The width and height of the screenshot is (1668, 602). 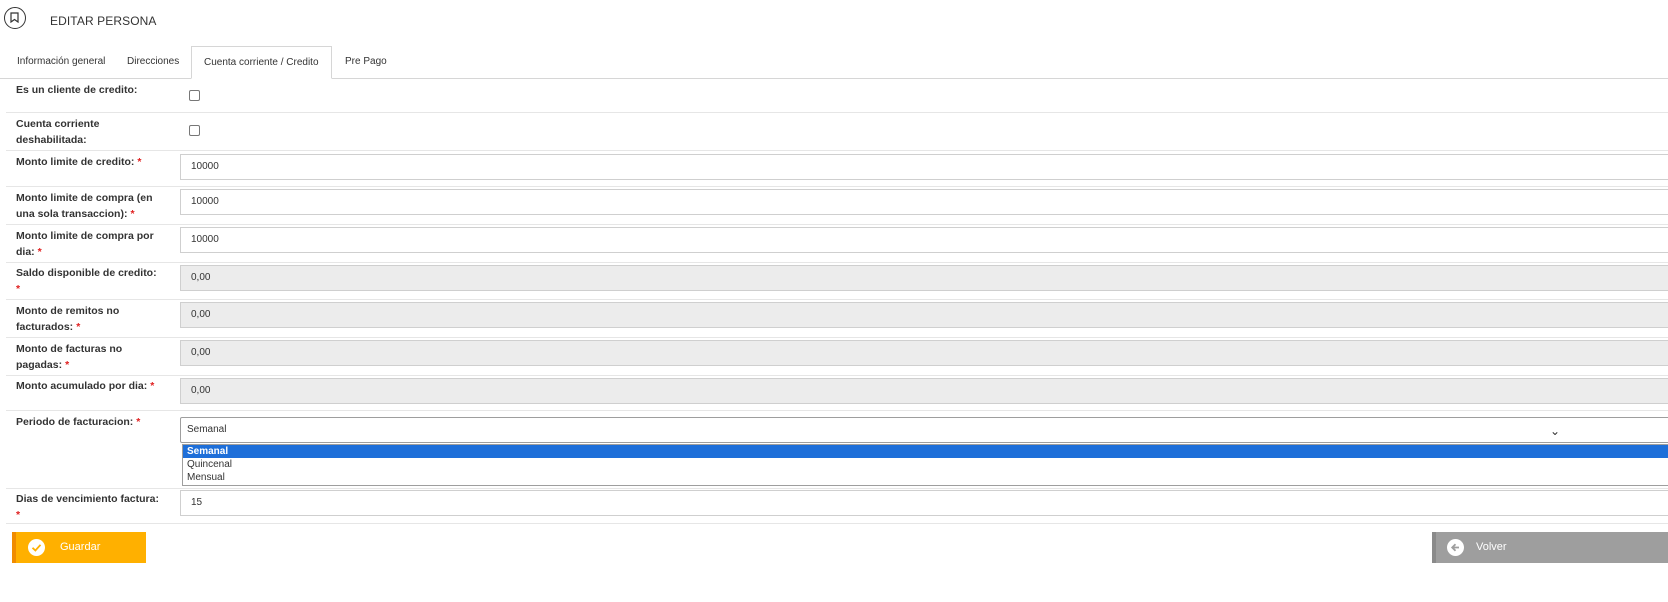 I want to click on monto-limite-compra-input: 10000, so click(x=924, y=202).